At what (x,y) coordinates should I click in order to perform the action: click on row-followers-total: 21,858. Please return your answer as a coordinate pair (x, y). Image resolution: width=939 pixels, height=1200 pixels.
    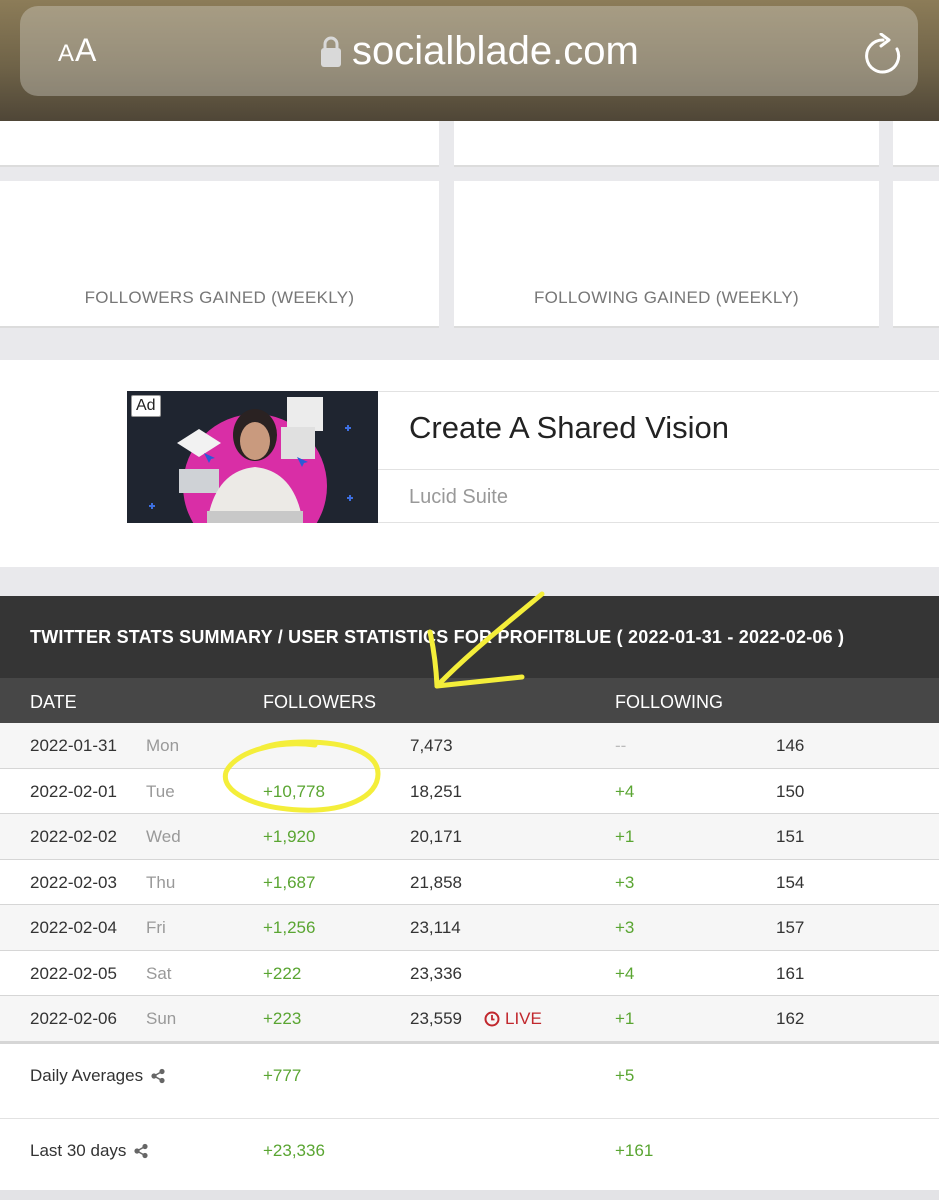
    Looking at the image, I should click on (436, 882).